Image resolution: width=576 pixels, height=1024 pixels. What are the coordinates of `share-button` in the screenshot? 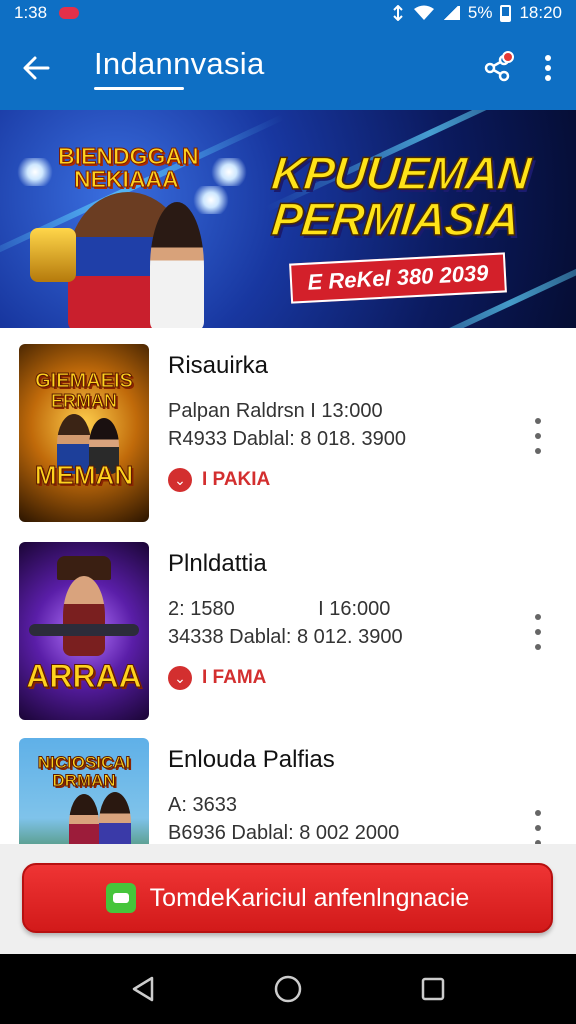 It's located at (497, 68).